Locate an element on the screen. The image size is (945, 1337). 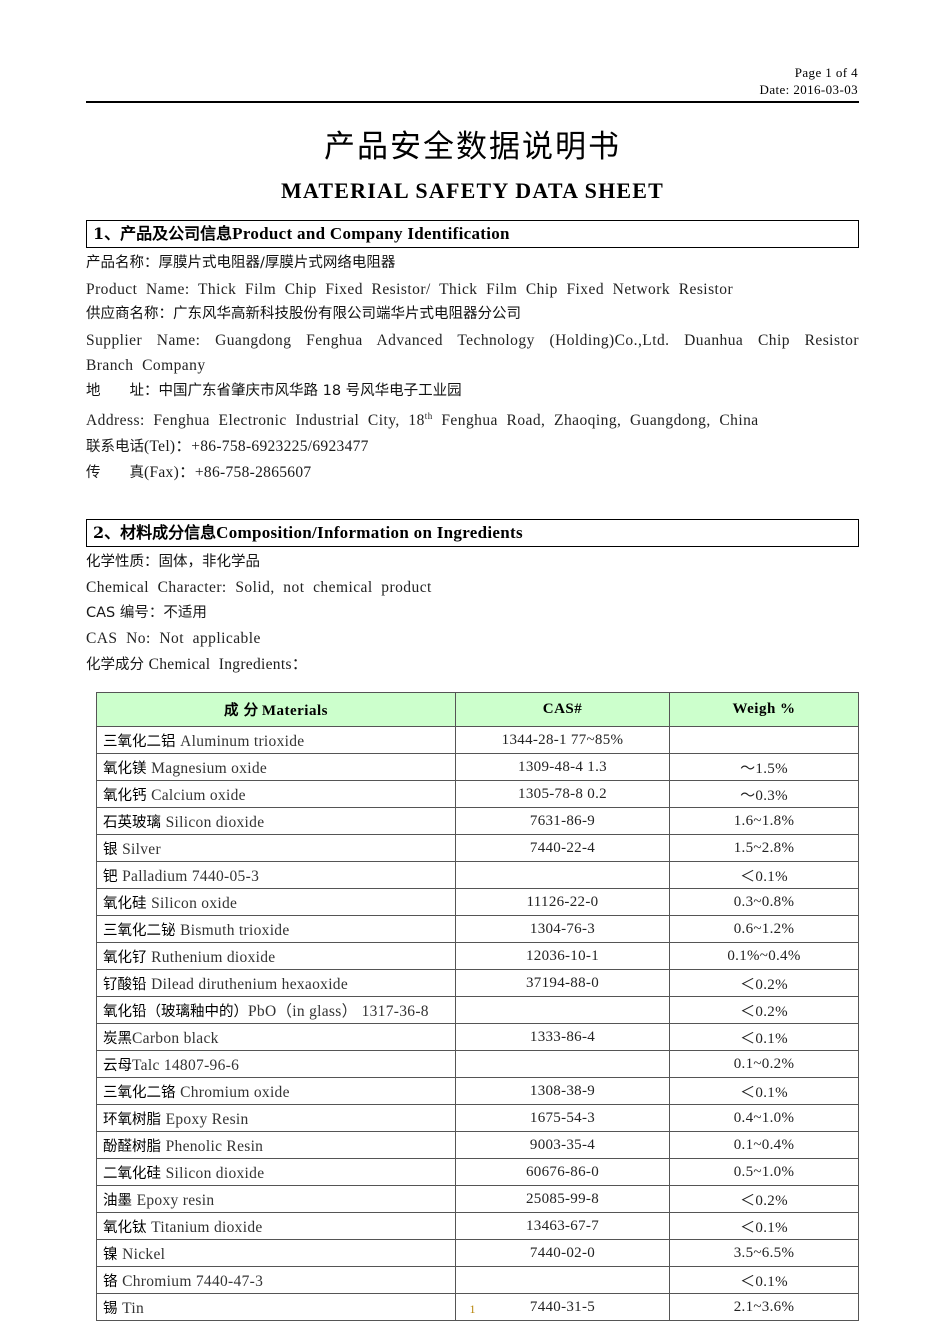
cell-weight-percent: 1.5~2.8% is located at coordinates (764, 848).